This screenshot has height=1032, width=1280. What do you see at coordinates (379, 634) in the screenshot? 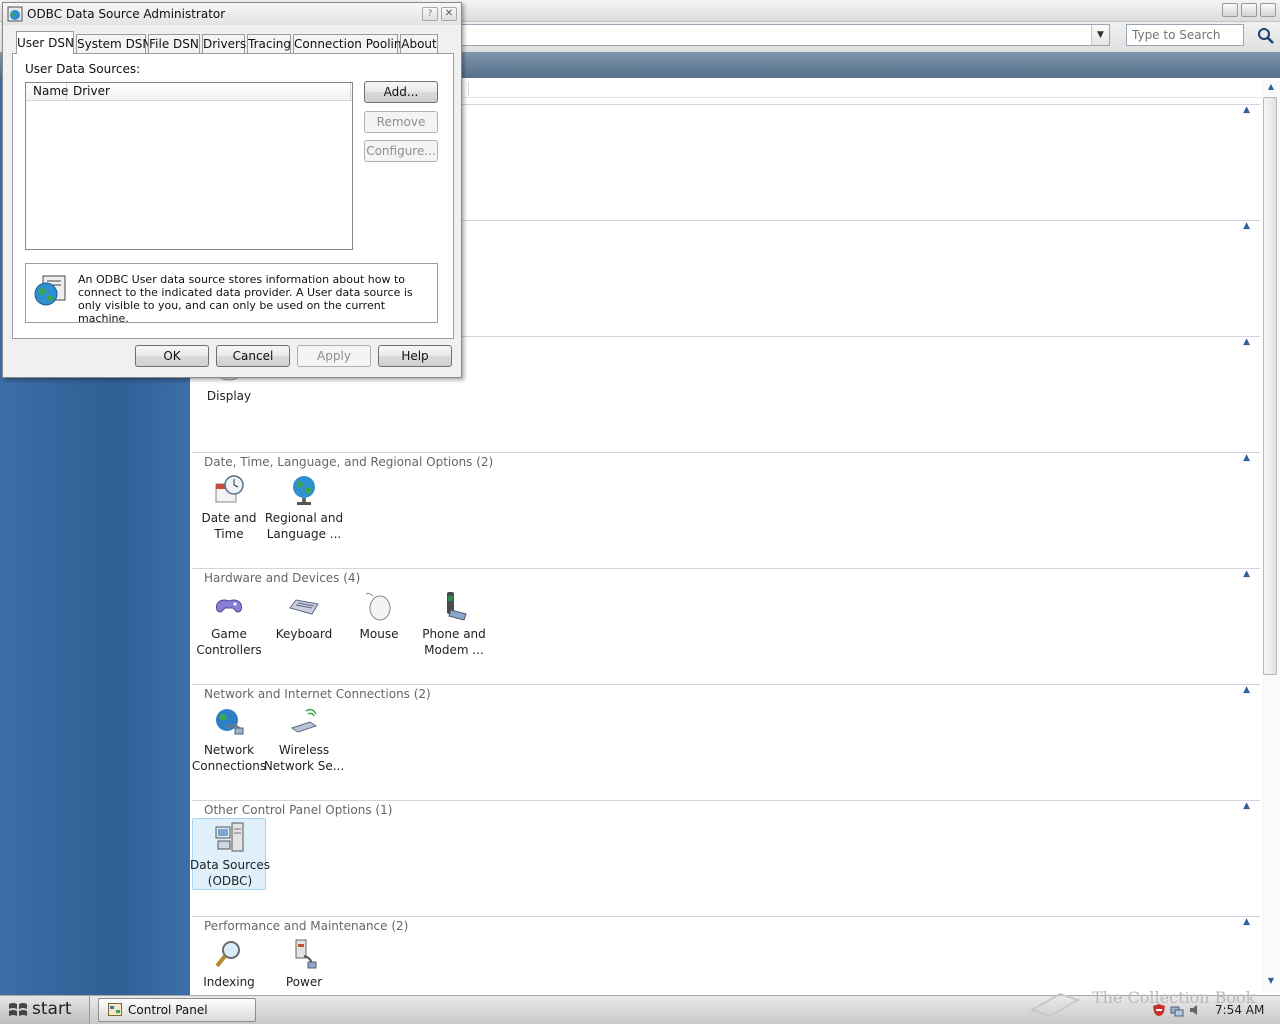
I see `item-label: Mouse` at bounding box center [379, 634].